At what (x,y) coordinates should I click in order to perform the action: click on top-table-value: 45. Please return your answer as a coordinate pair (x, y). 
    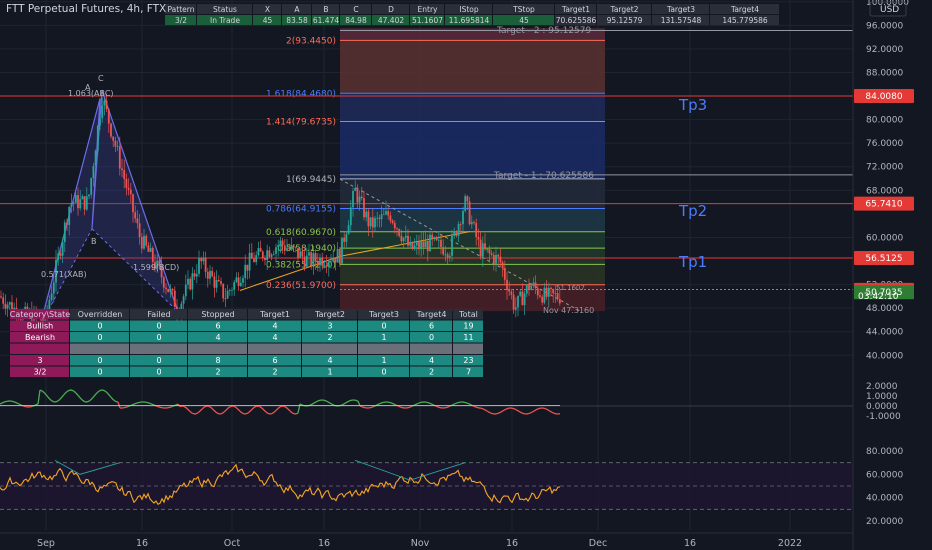
    Looking at the image, I should click on (524, 20).